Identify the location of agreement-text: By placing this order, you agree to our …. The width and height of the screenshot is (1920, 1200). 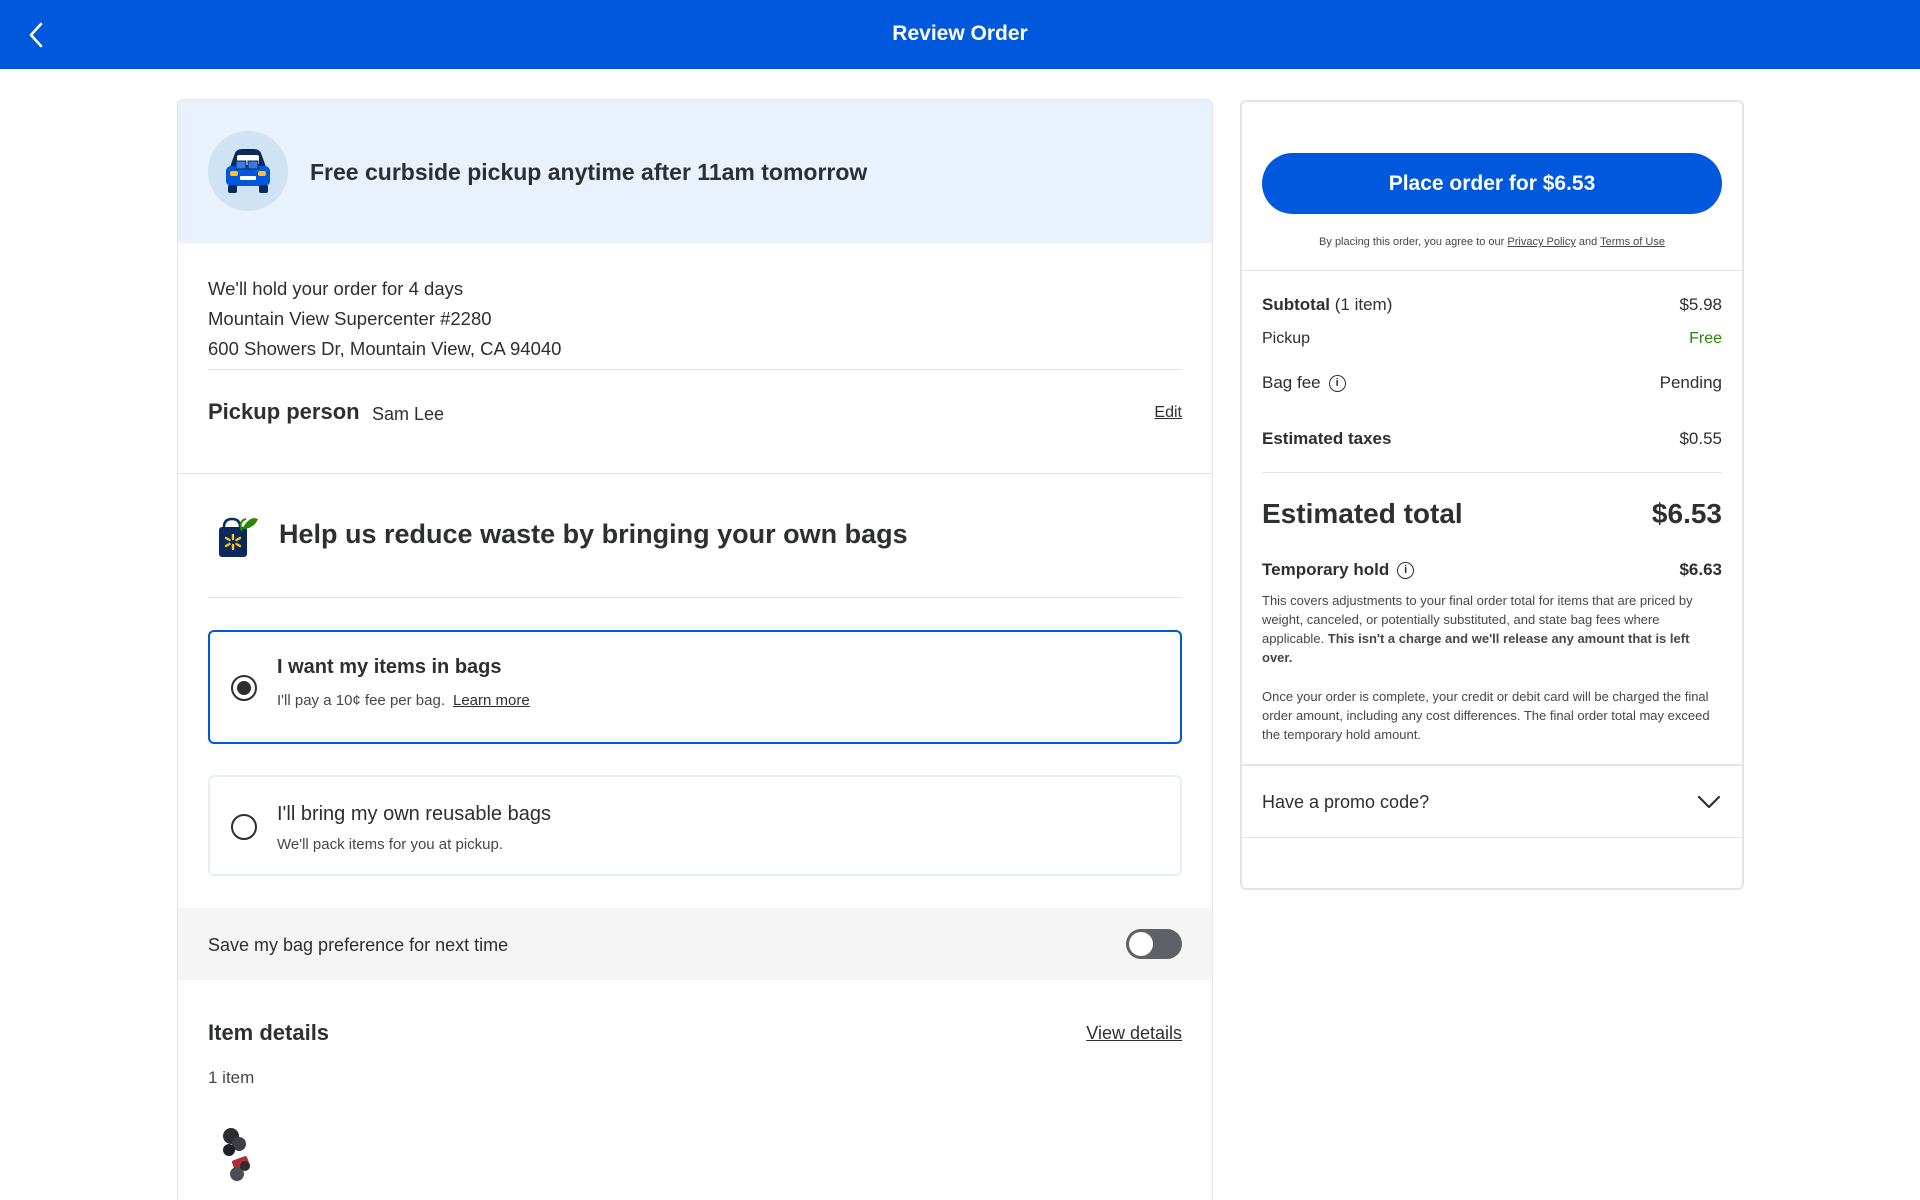
(1492, 242).